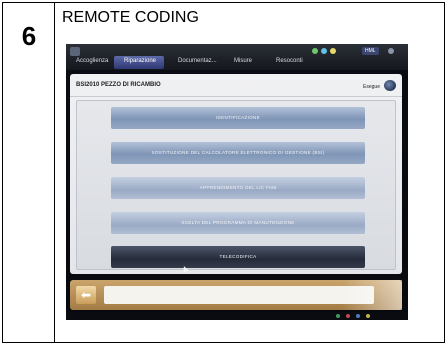 The width and height of the screenshot is (448, 345). I want to click on help-icon, so click(391, 51).